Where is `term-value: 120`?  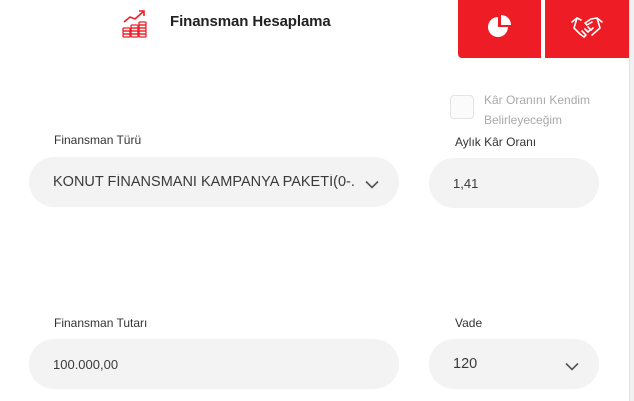
term-value: 120 is located at coordinates (465, 364).